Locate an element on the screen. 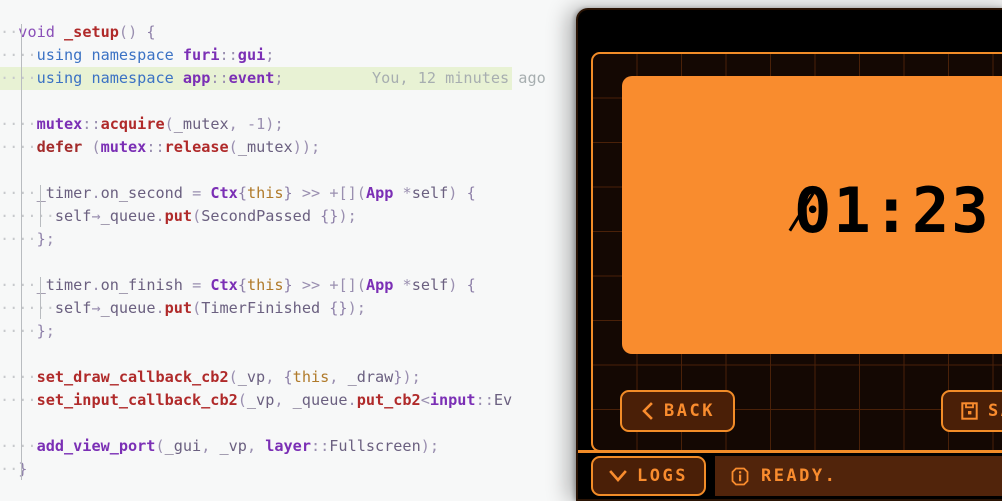 The height and width of the screenshot is (501, 1002). back-button: BACK is located at coordinates (677, 411).